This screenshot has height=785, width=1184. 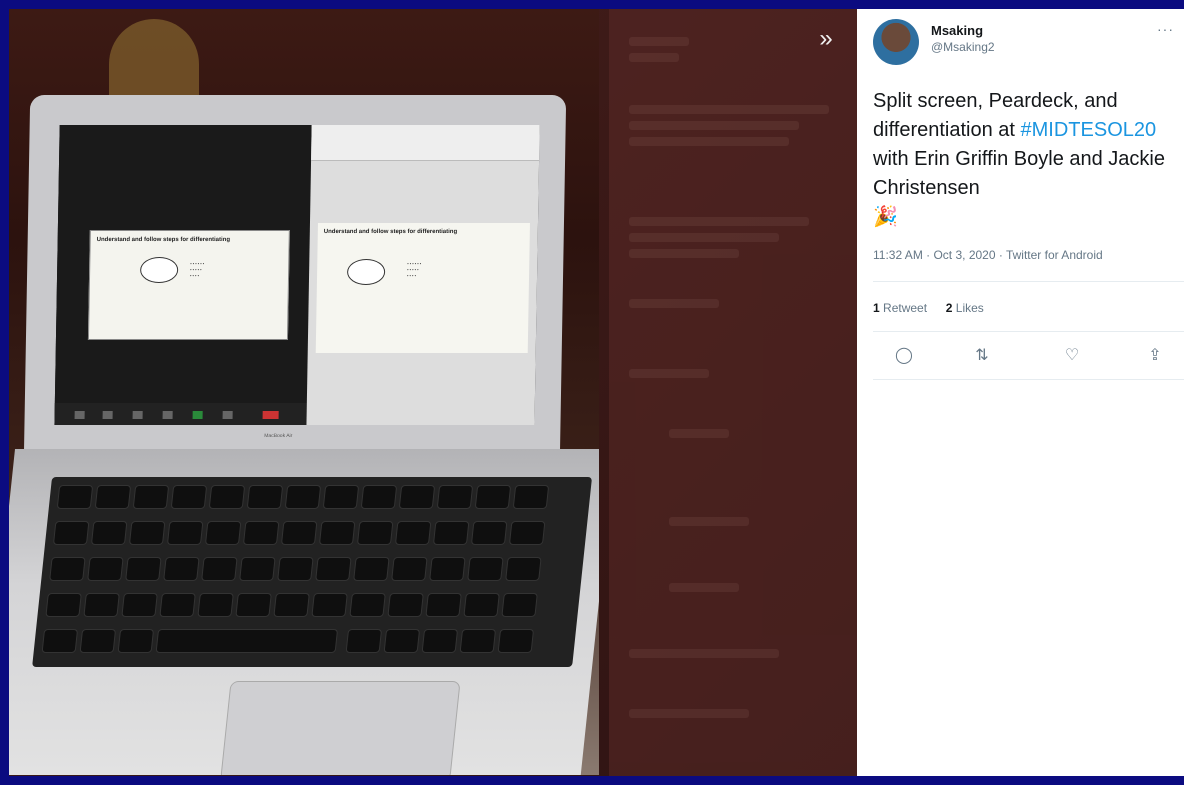 What do you see at coordinates (1072, 356) in the screenshot?
I see `like-icon: ♡` at bounding box center [1072, 356].